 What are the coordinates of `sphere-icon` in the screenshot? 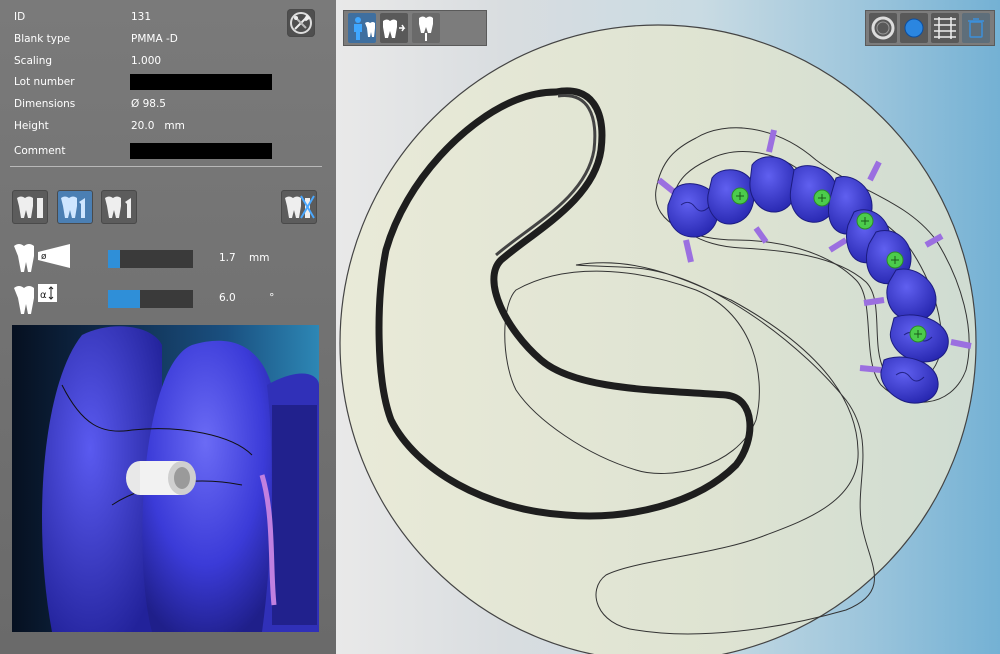 It's located at (914, 28).